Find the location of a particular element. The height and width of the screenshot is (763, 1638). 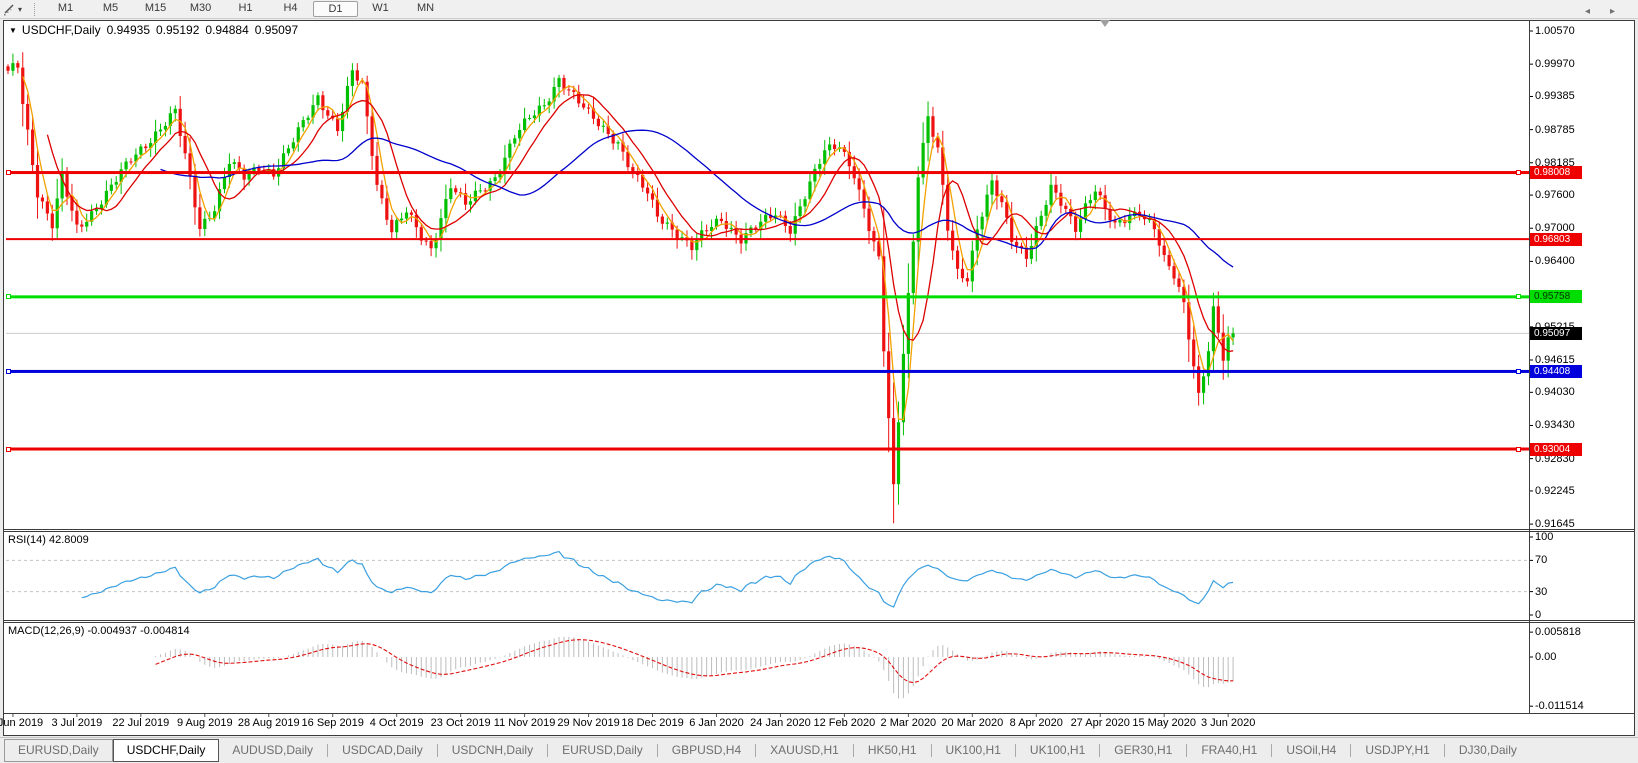

date-axis-label: 29 Nov 2019 is located at coordinates (588, 723).